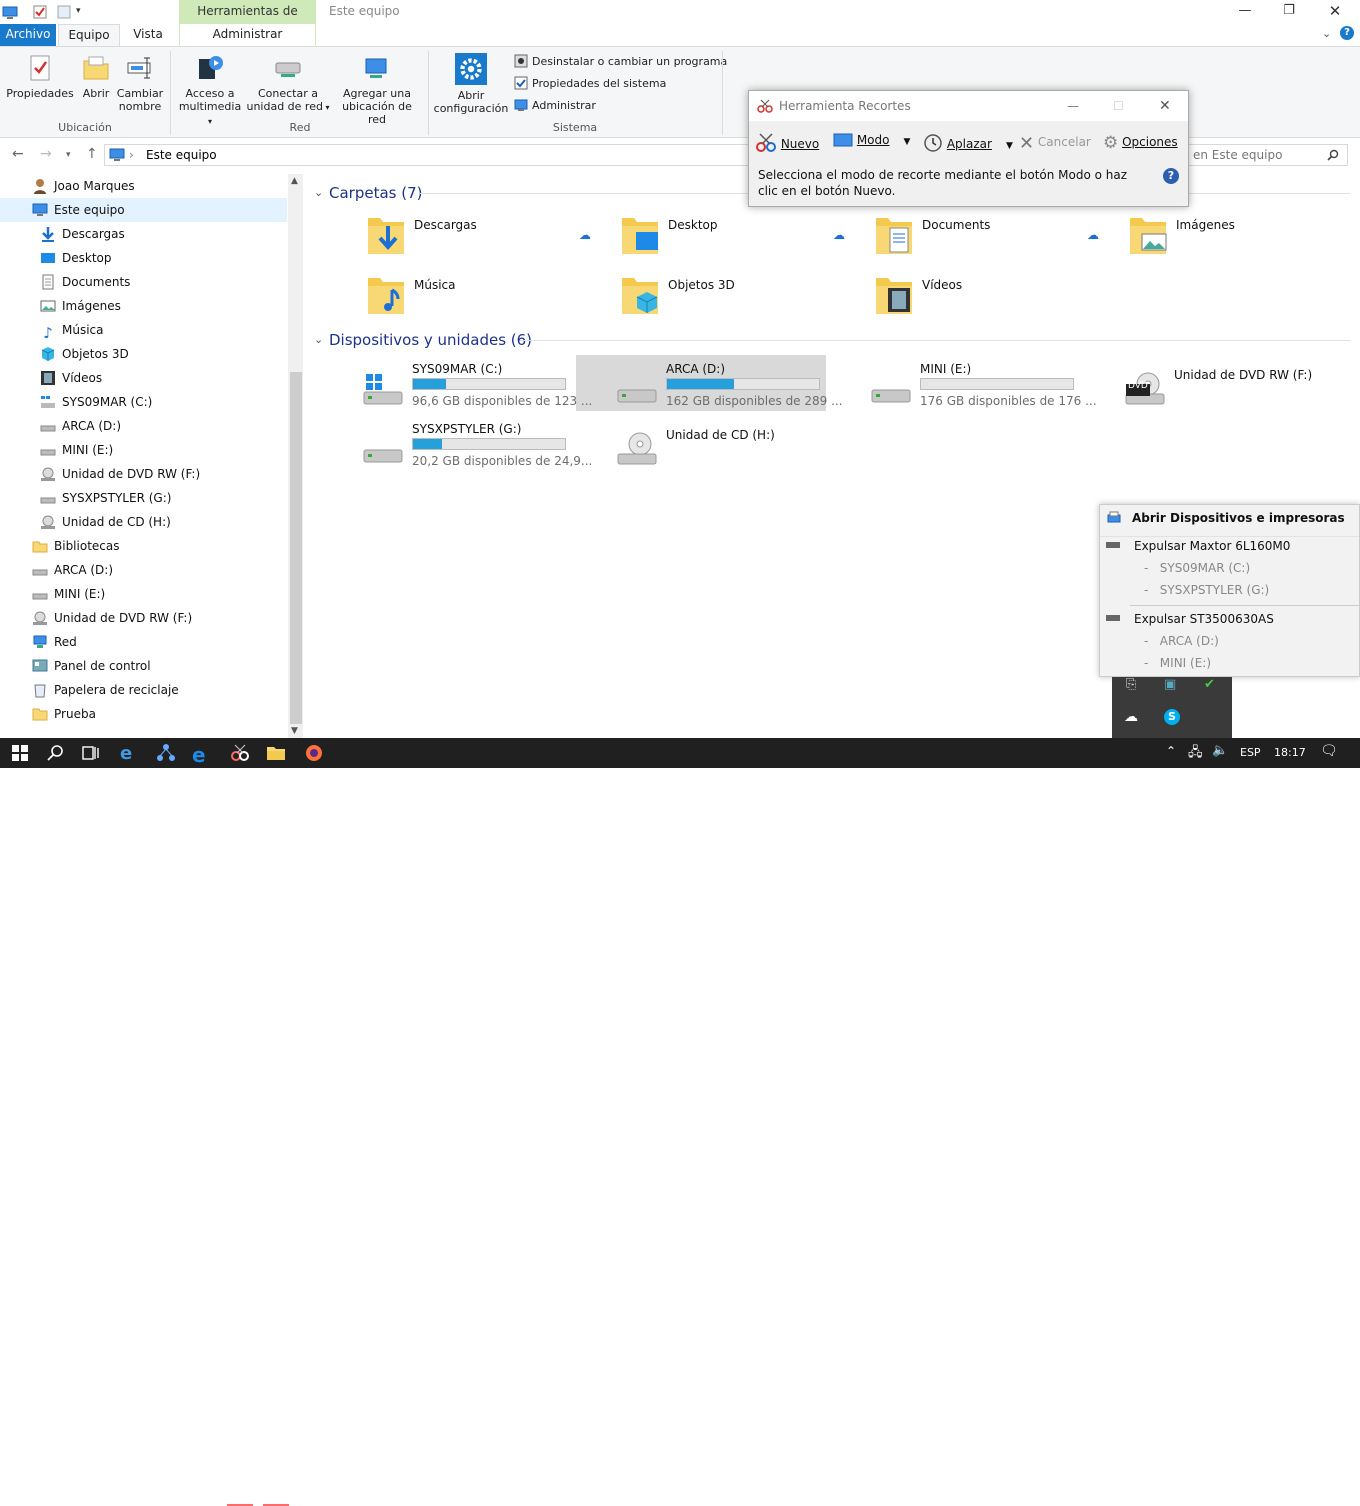  What do you see at coordinates (314, 753) in the screenshot?
I see `firefox-icon` at bounding box center [314, 753].